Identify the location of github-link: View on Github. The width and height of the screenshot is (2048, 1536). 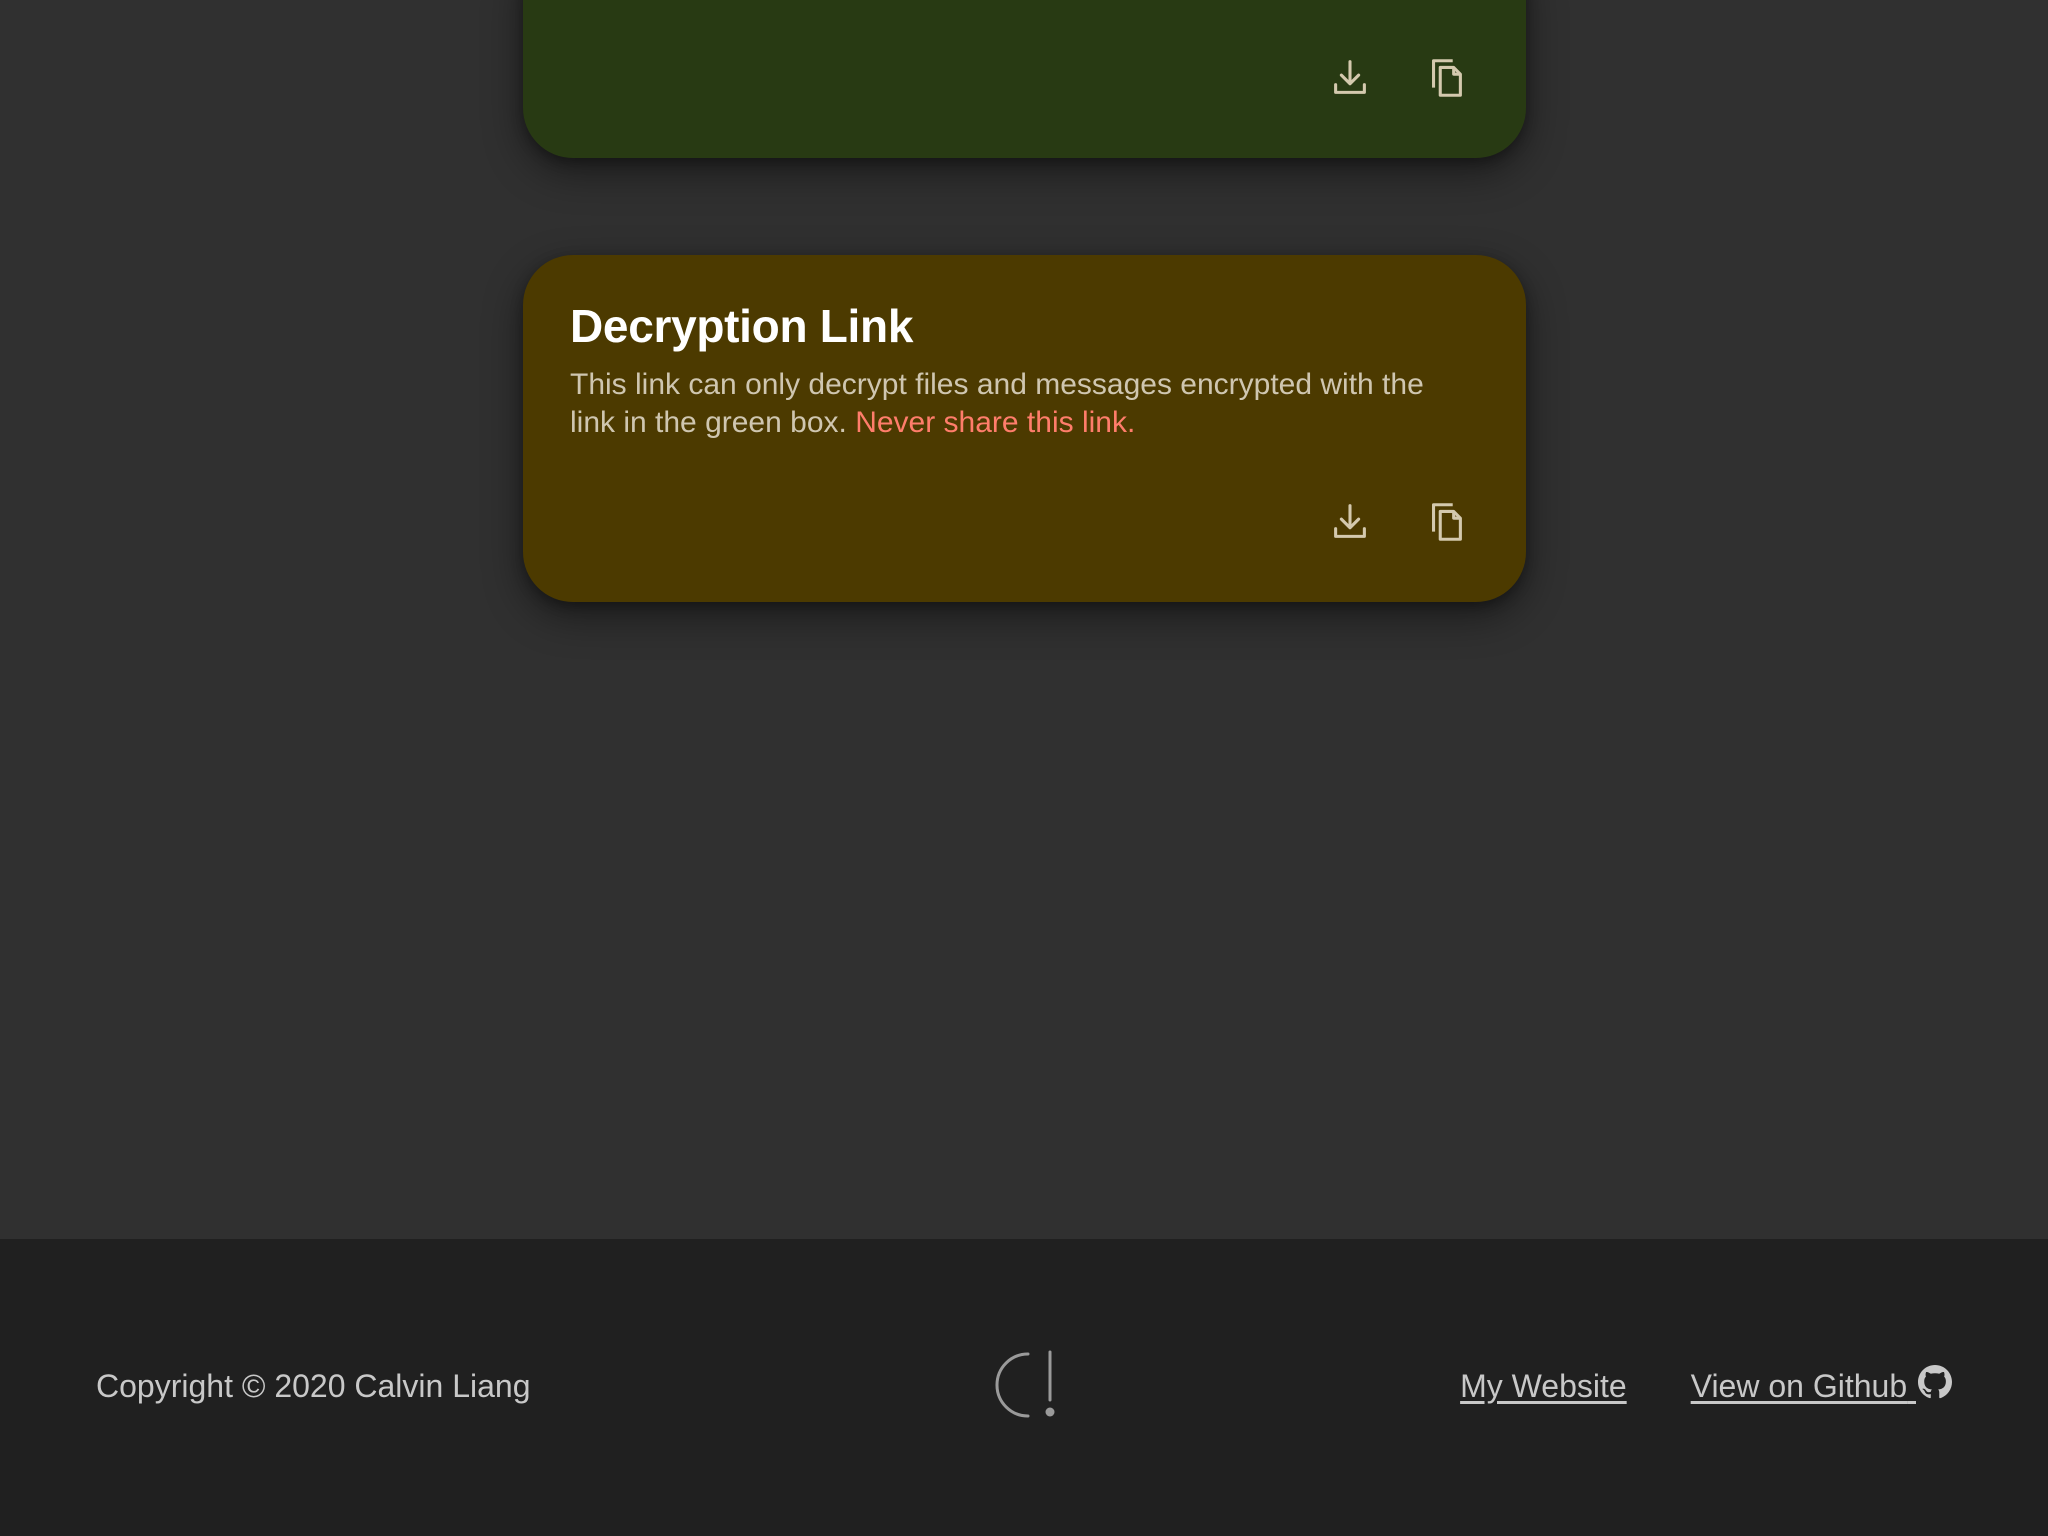
(1821, 1385).